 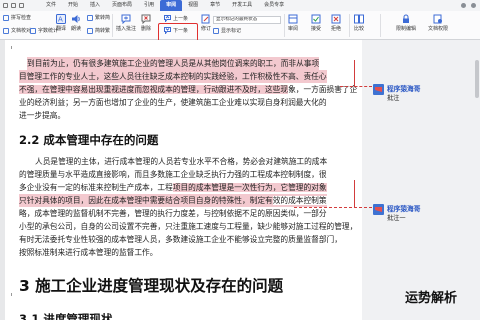 I want to click on delete-comment-button: 删除, so click(x=146, y=23).